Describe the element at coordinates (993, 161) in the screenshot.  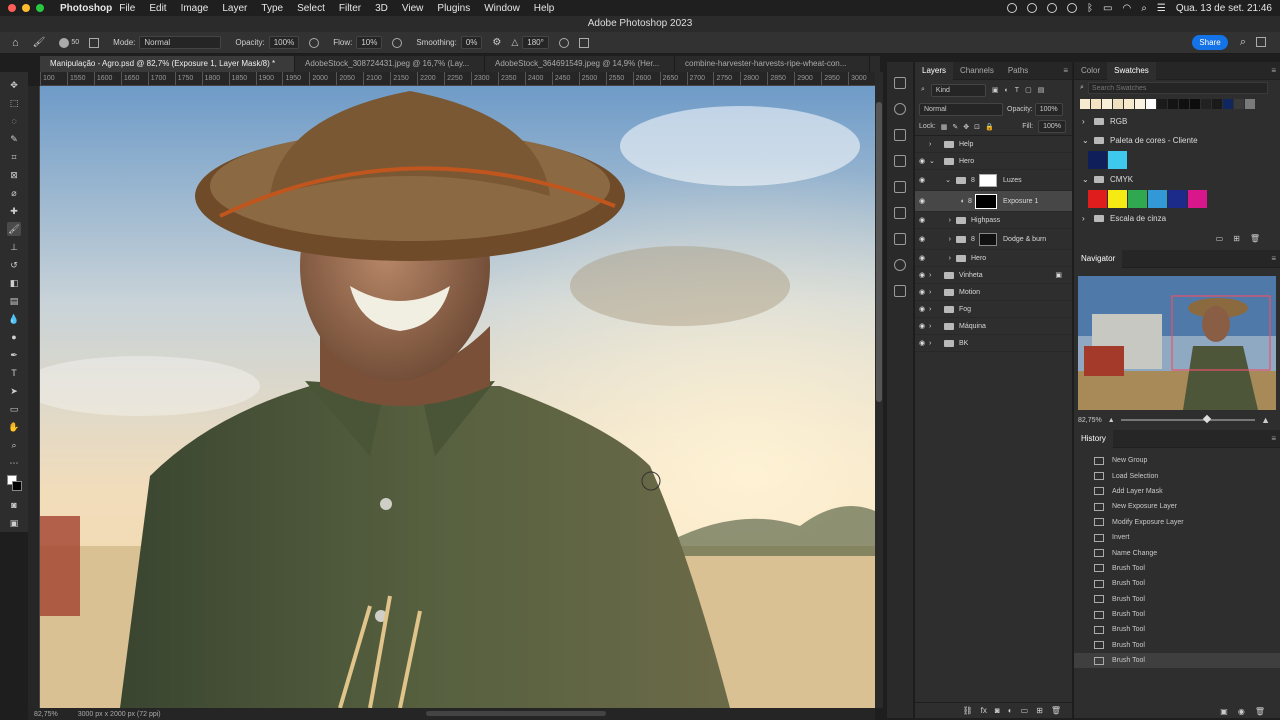
I see `layer-row: ◉ ⌄ Hero` at that location.